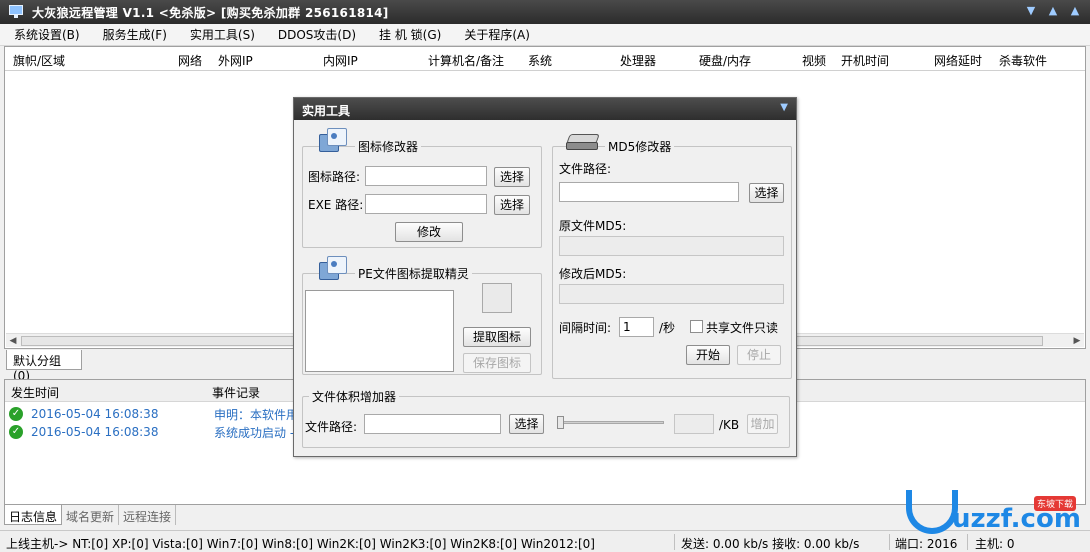 The width and height of the screenshot is (1090, 552). Describe the element at coordinates (16, 12) in the screenshot. I see `monitor-icon` at that location.